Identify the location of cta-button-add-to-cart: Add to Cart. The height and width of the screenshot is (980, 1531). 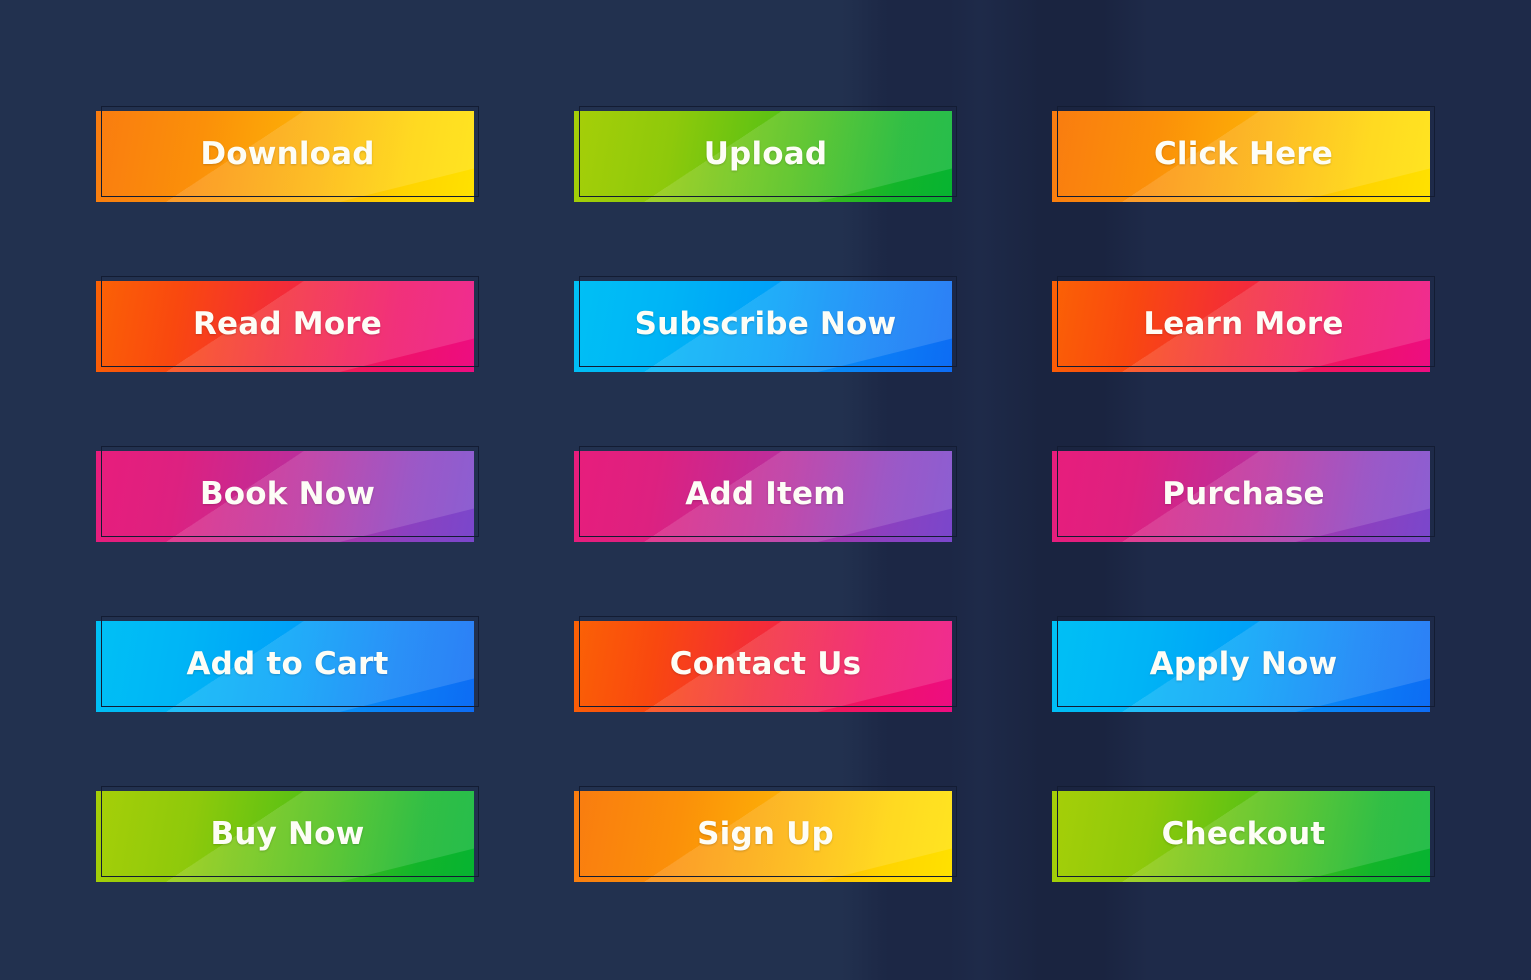
(287, 664).